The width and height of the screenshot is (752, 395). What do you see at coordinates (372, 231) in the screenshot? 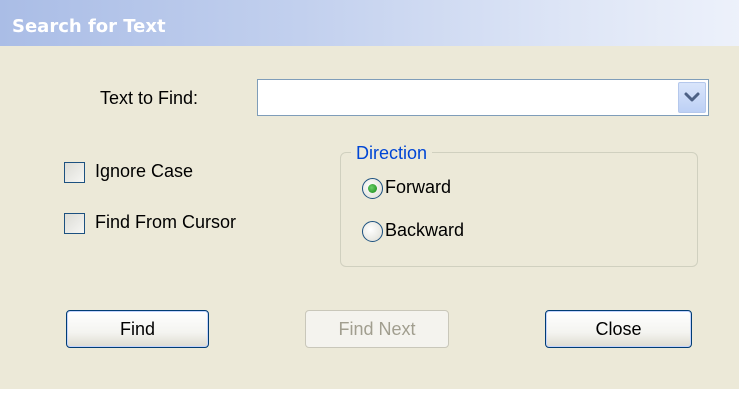
I see `backward-radio` at bounding box center [372, 231].